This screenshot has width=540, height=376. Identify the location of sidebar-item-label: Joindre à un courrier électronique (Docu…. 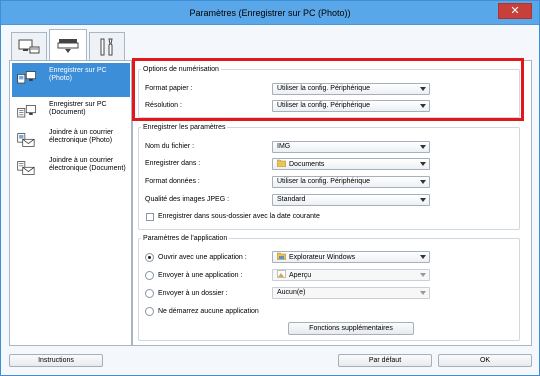
(87, 165).